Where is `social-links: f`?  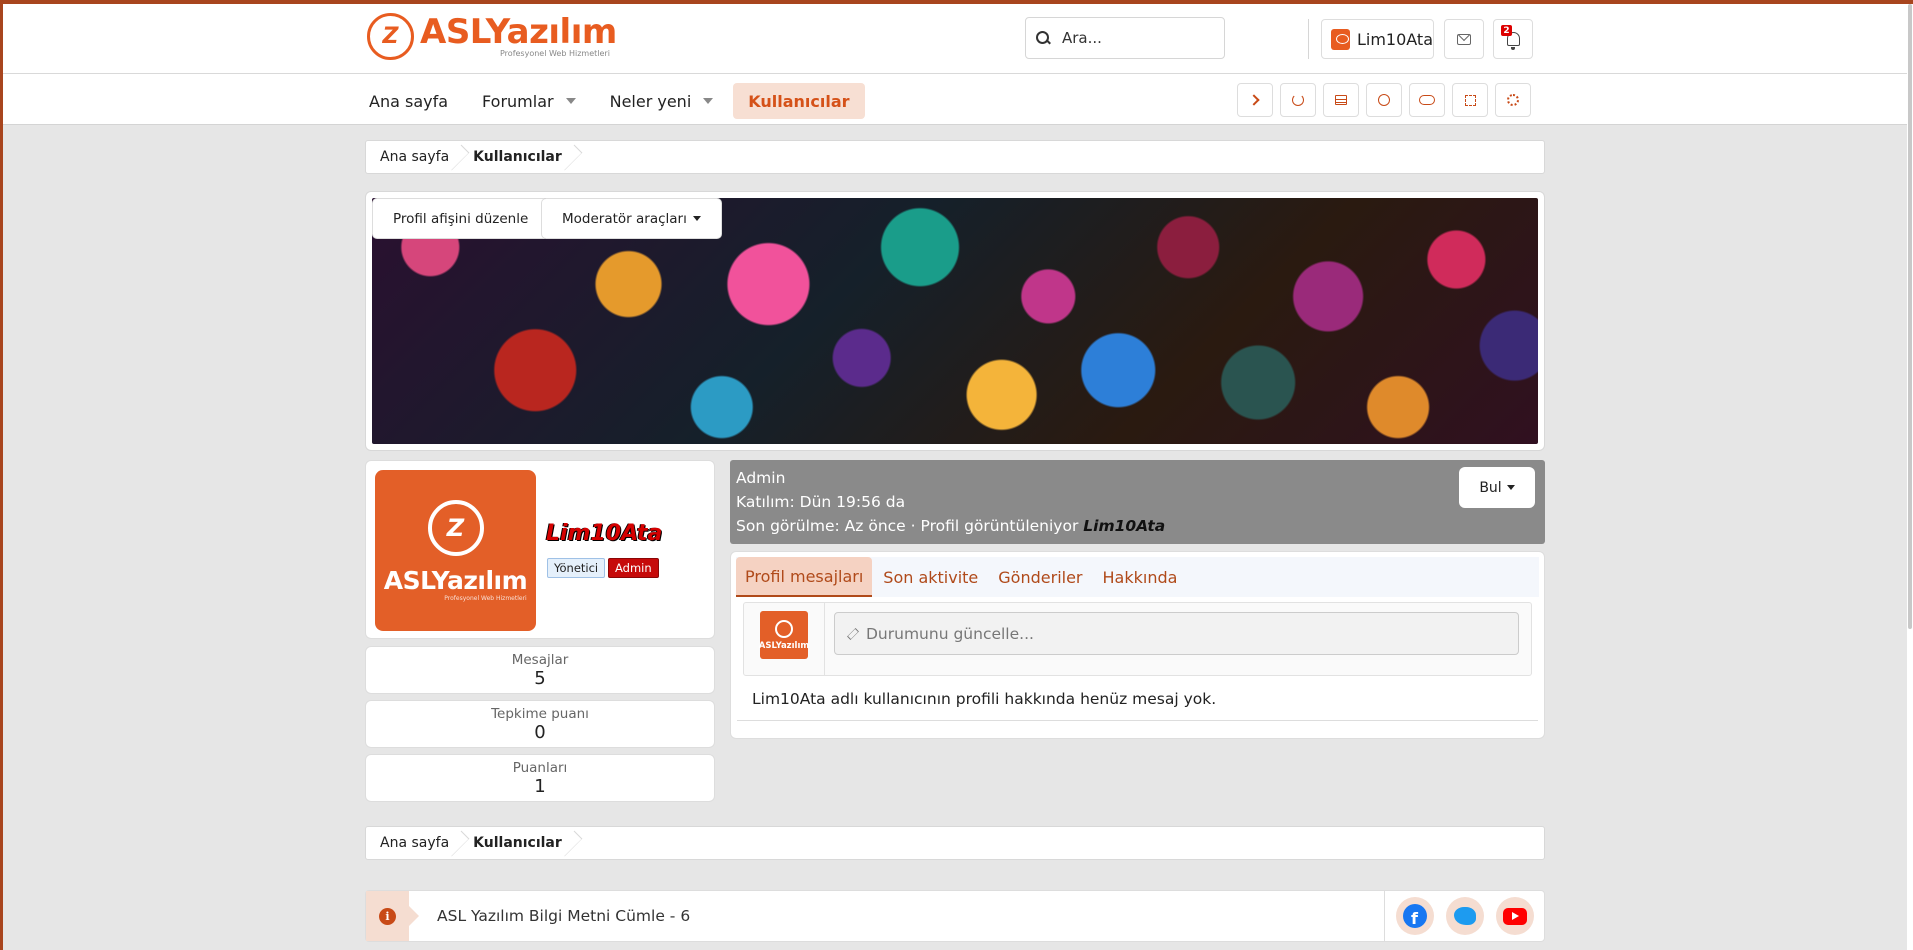
social-links: f is located at coordinates (1464, 916).